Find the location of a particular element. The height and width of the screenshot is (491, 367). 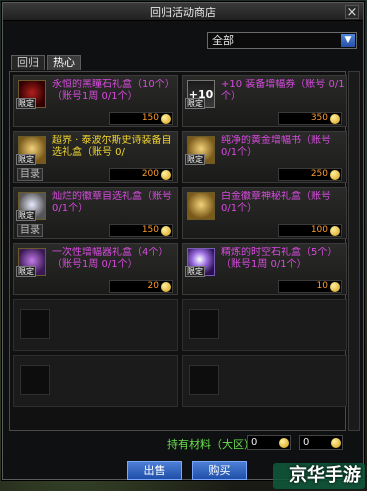

item-name: 精炼的时空石礼盒（5个）（账号1周 0/1个） is located at coordinates (279, 258).